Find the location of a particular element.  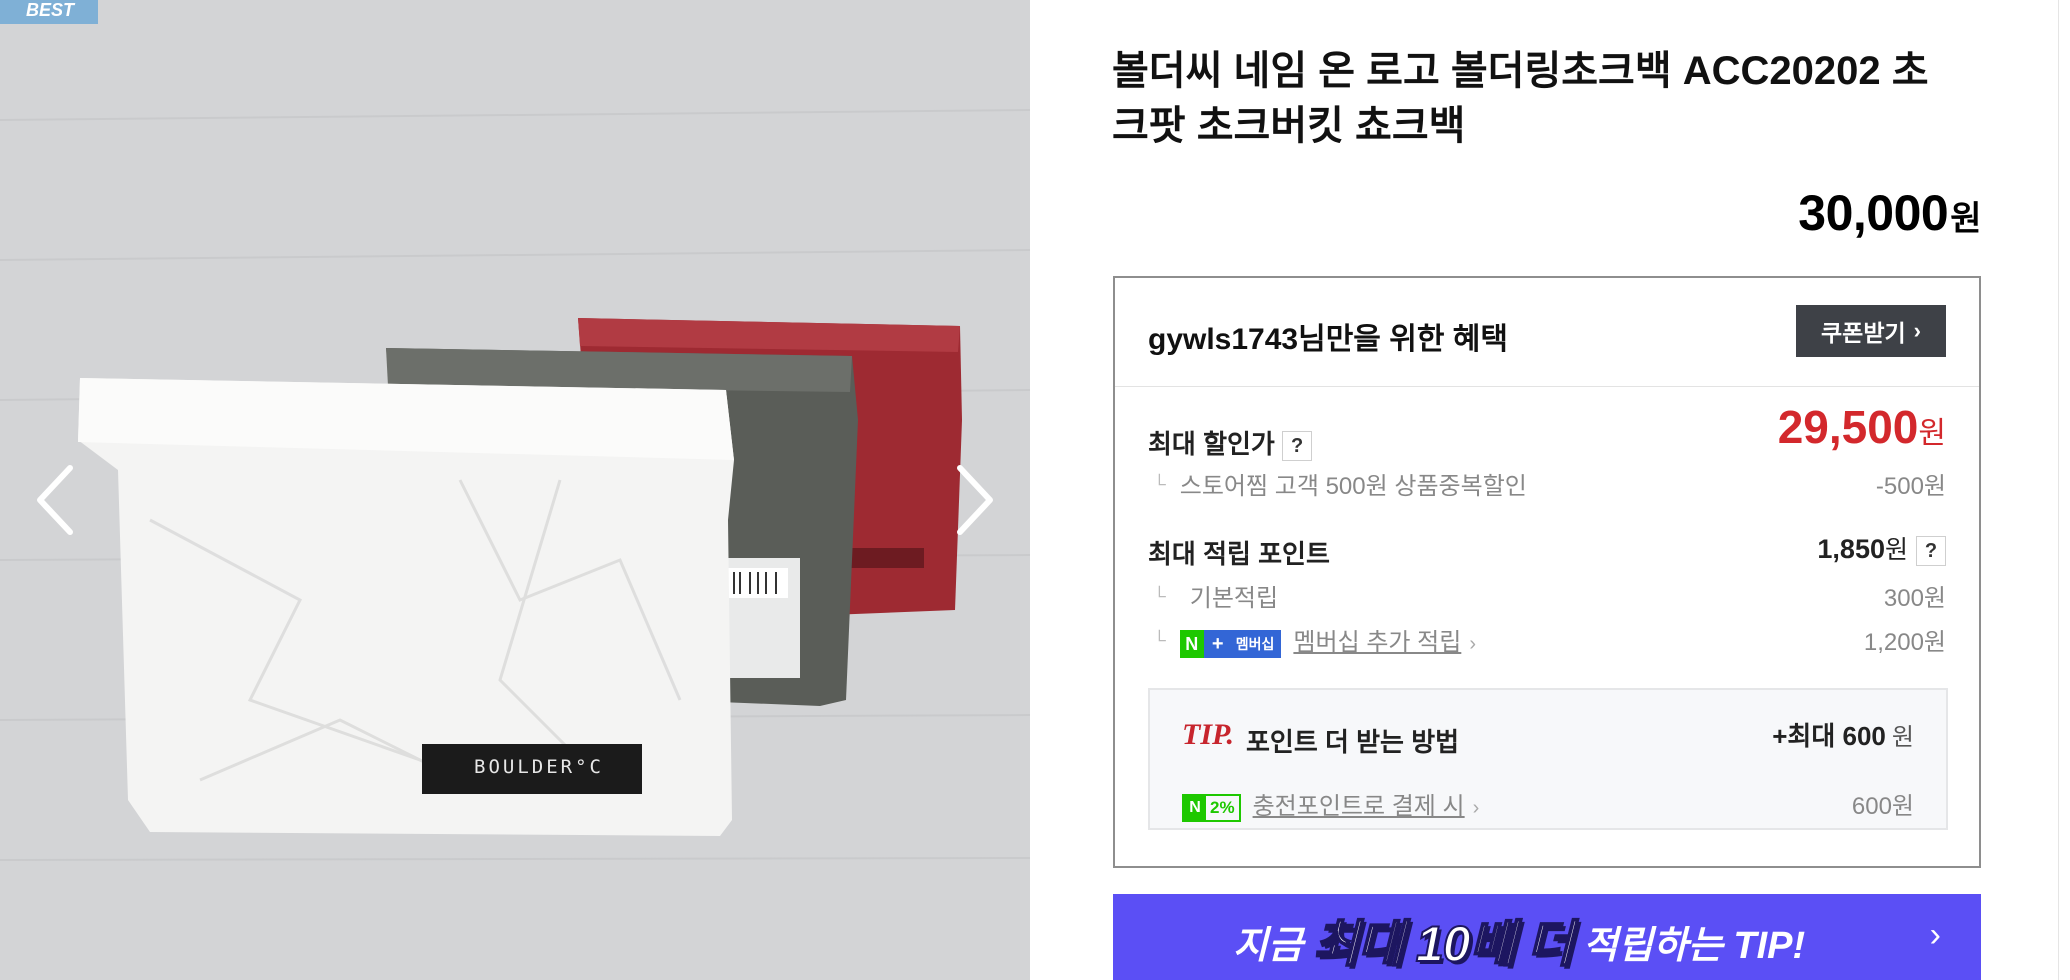

tip-max-prefix: +최대 is located at coordinates (1804, 736).